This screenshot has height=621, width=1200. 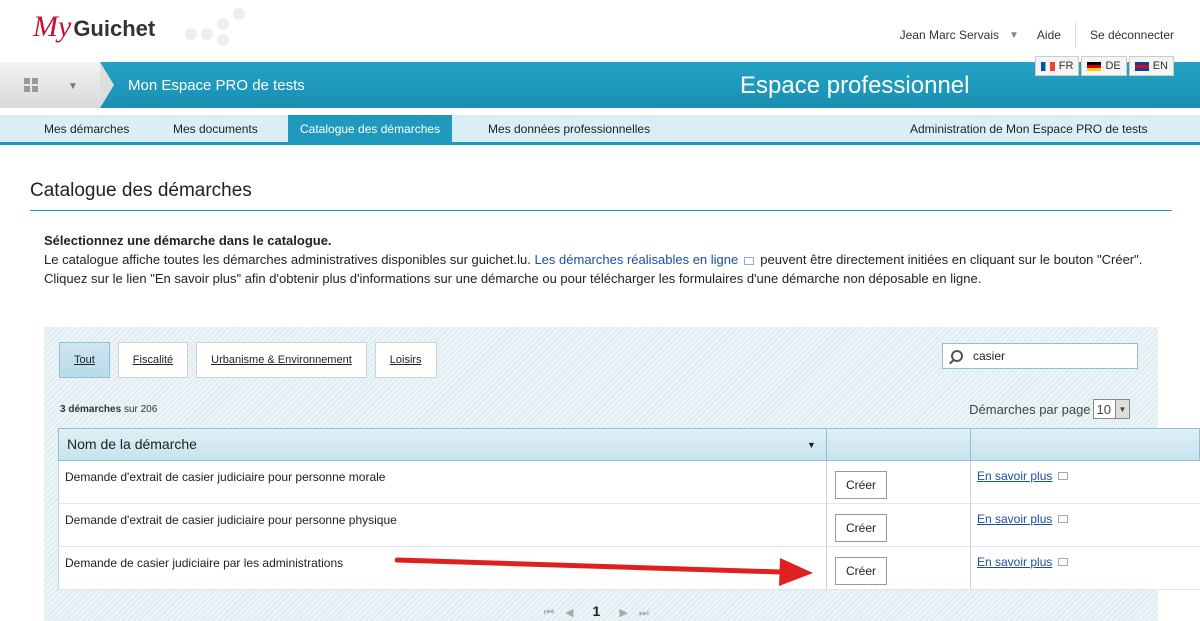 I want to click on language-switcher: FR DE EN, so click(x=1103, y=66).